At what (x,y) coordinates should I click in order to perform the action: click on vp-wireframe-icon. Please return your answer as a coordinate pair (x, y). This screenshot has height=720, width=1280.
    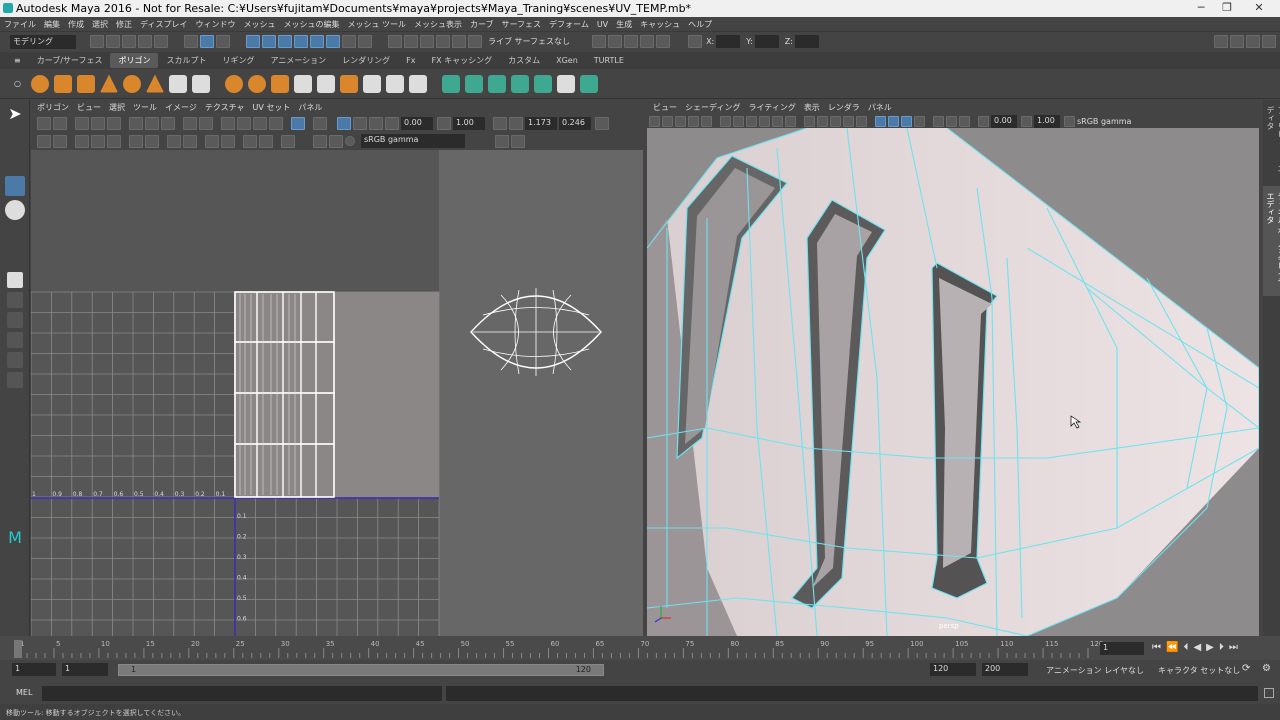
    Looking at the image, I should click on (880, 121).